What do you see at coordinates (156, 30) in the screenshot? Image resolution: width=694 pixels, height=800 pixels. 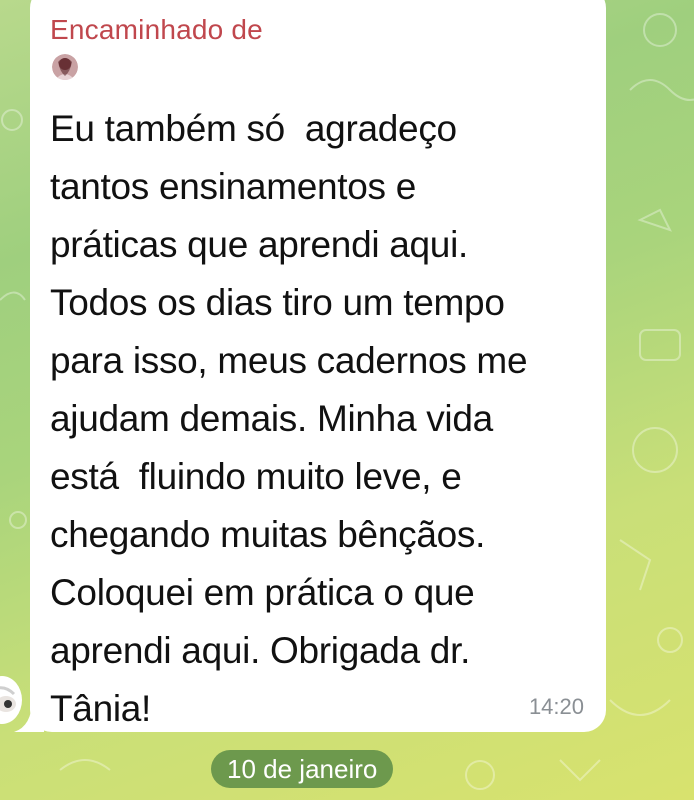 I see `forwarded-from-label: Encaminhado de` at bounding box center [156, 30].